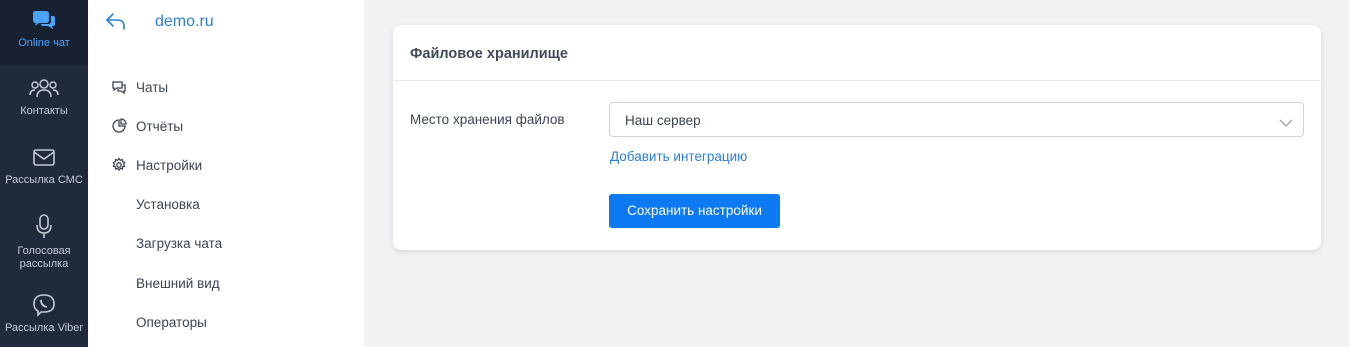  Describe the element at coordinates (226, 204) in the screenshot. I see `sidebar-subitem-install: Установка` at that location.